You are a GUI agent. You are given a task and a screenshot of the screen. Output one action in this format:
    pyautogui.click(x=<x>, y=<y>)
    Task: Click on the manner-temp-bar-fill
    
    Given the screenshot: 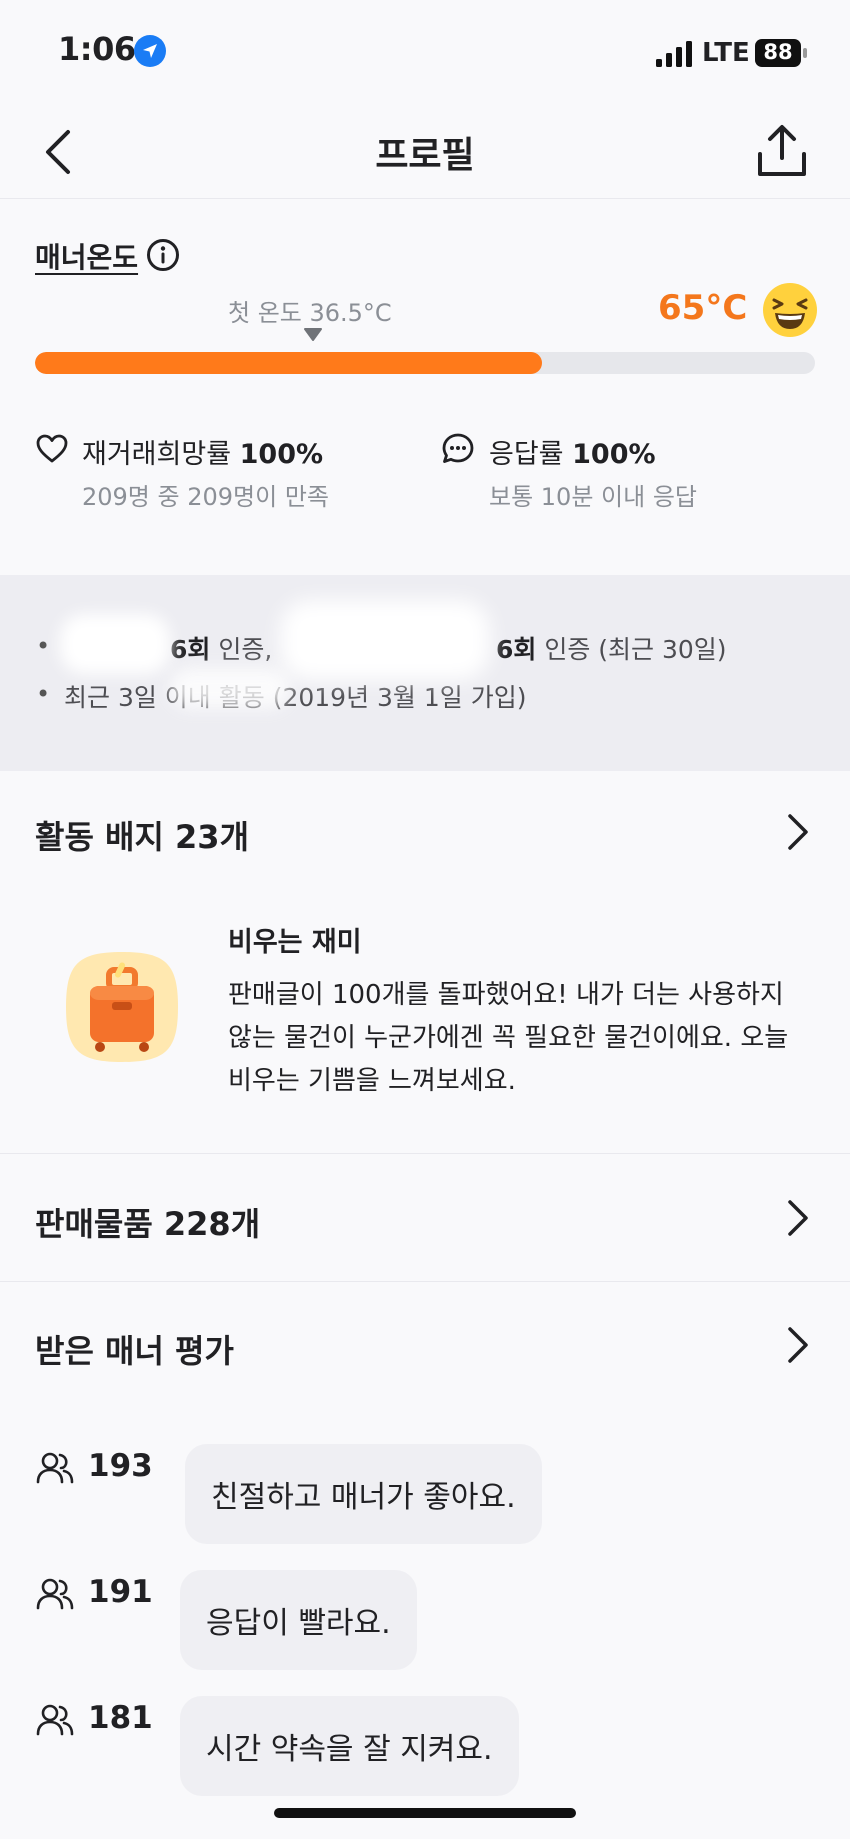 What is the action you would take?
    pyautogui.click(x=288, y=363)
    